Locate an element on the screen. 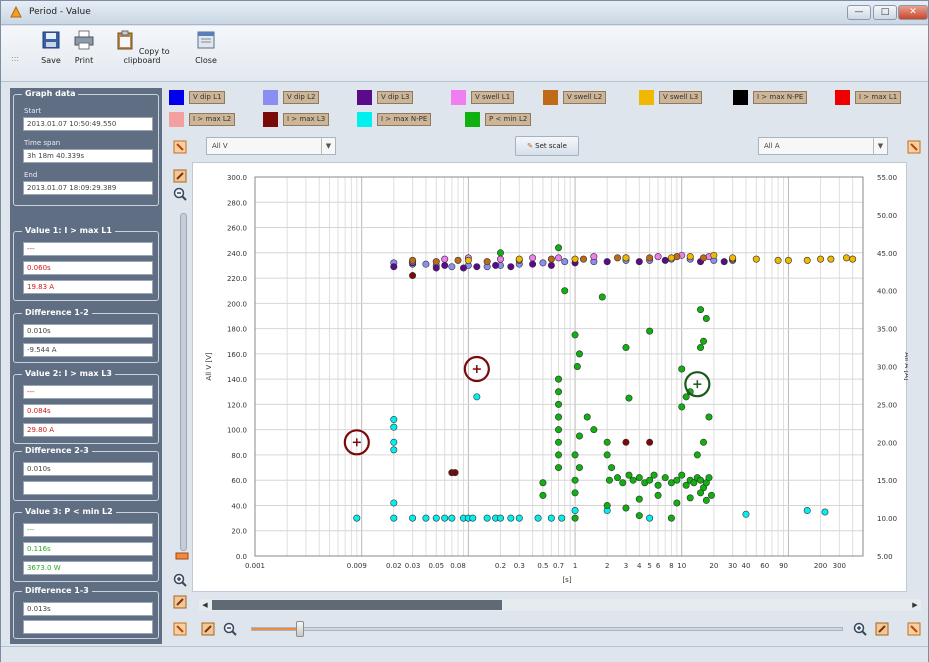 This screenshot has height=662, width=929. cursor-bottom-left-icon is located at coordinates (180, 629).